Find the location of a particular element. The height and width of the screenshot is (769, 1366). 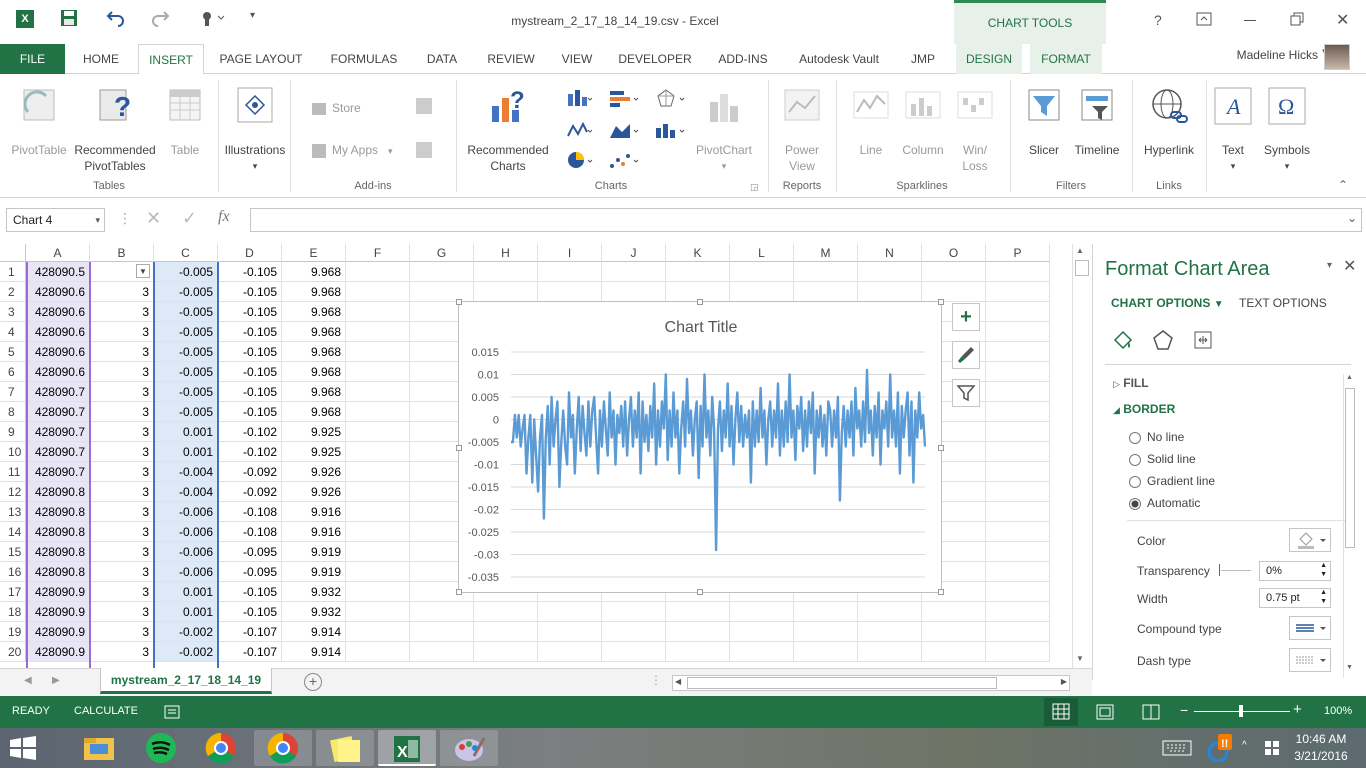

radio-gradient-line: Gradient line is located at coordinates (1172, 481).